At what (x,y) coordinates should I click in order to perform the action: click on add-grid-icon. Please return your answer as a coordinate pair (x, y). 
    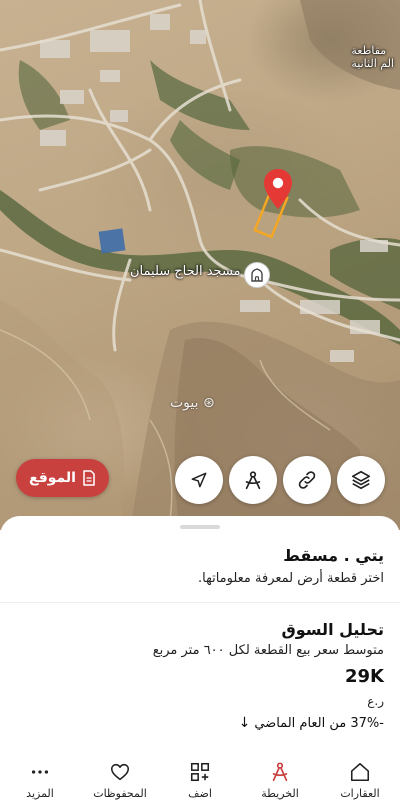
    Looking at the image, I should click on (200, 772).